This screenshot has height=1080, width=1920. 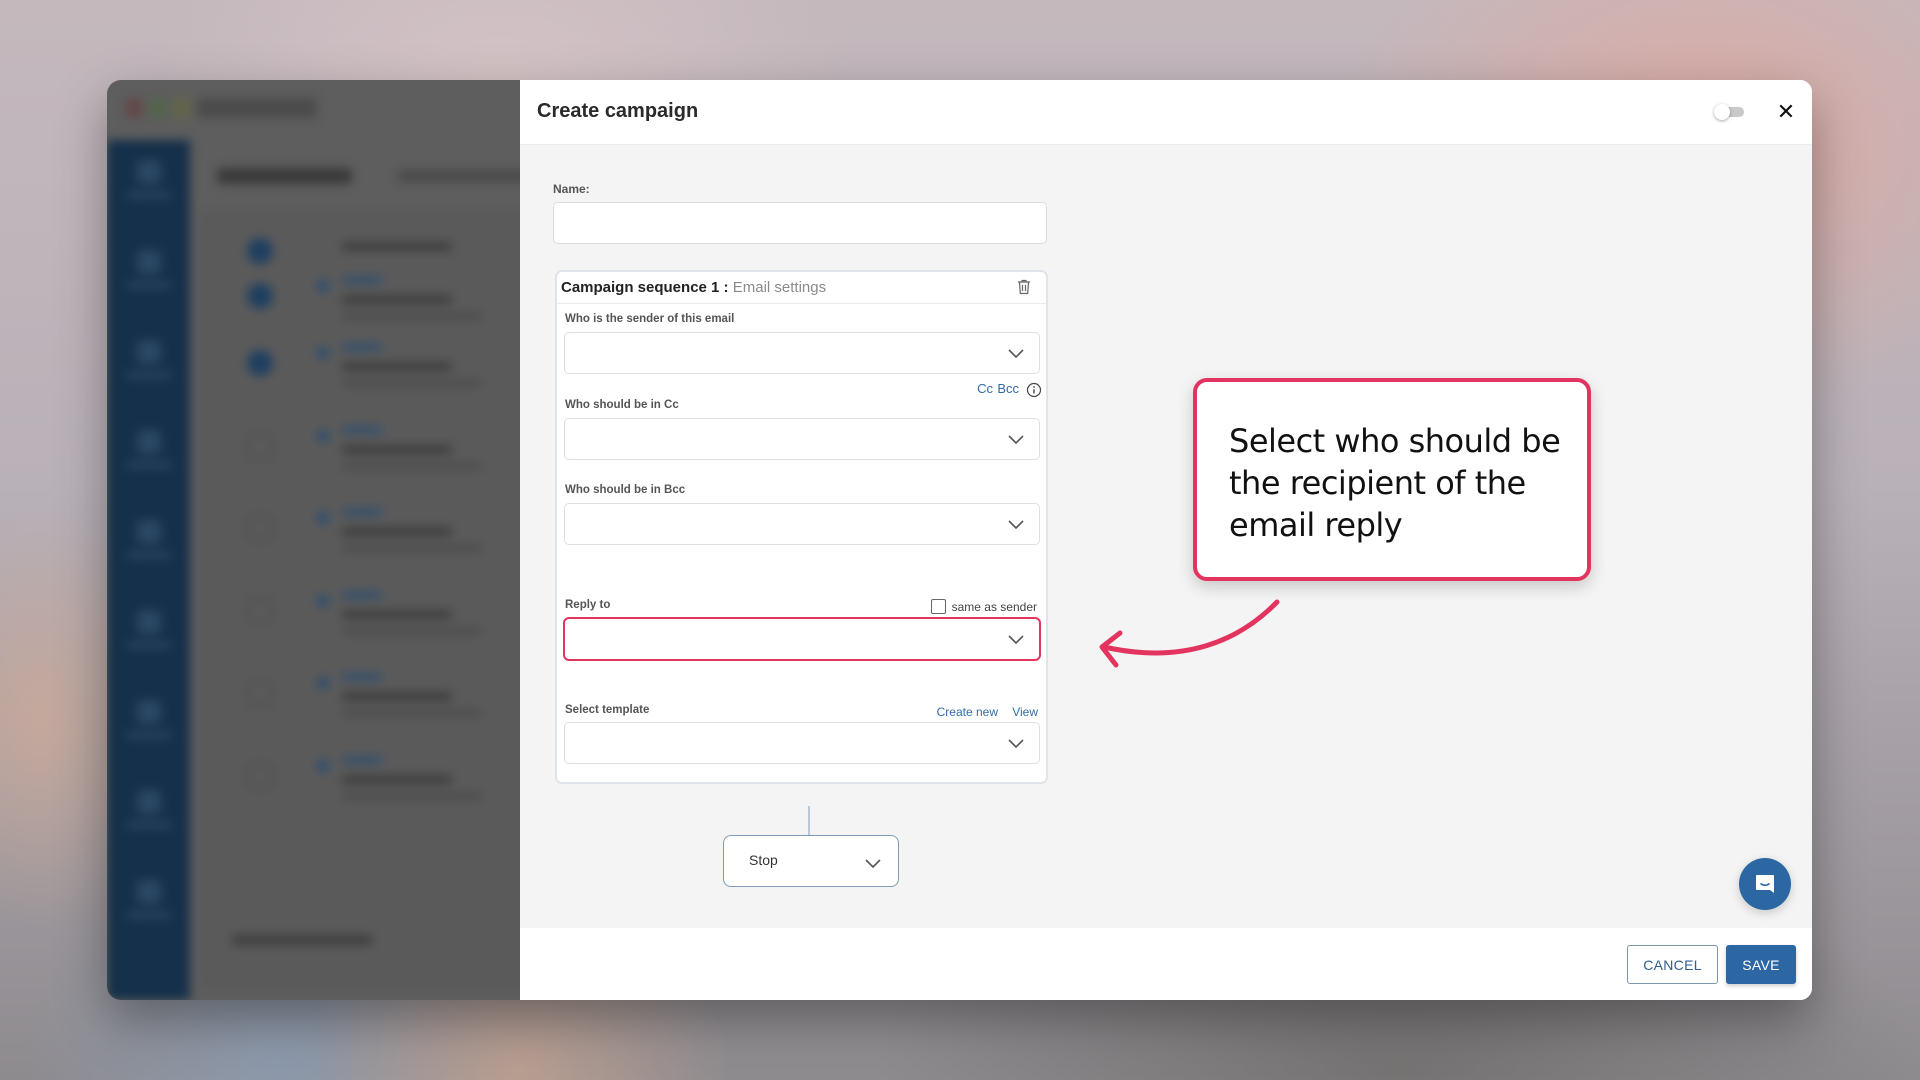 What do you see at coordinates (802, 524) in the screenshot?
I see `bcc-select` at bounding box center [802, 524].